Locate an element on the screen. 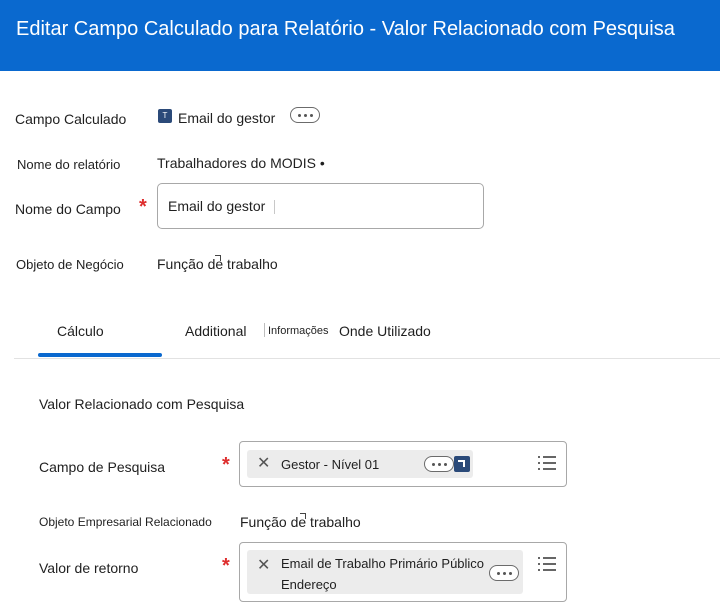 Image resolution: width=720 pixels, height=609 pixels. field-name-input is located at coordinates (224, 206).